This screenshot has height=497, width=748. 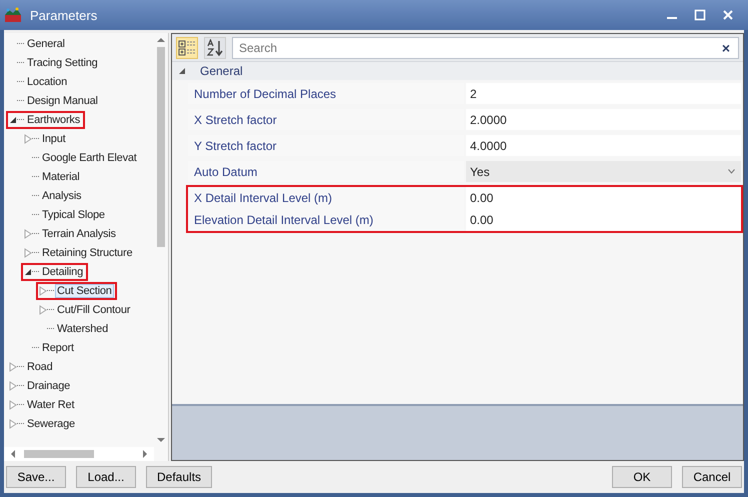 I want to click on tree-item: Analysis, so click(x=62, y=195).